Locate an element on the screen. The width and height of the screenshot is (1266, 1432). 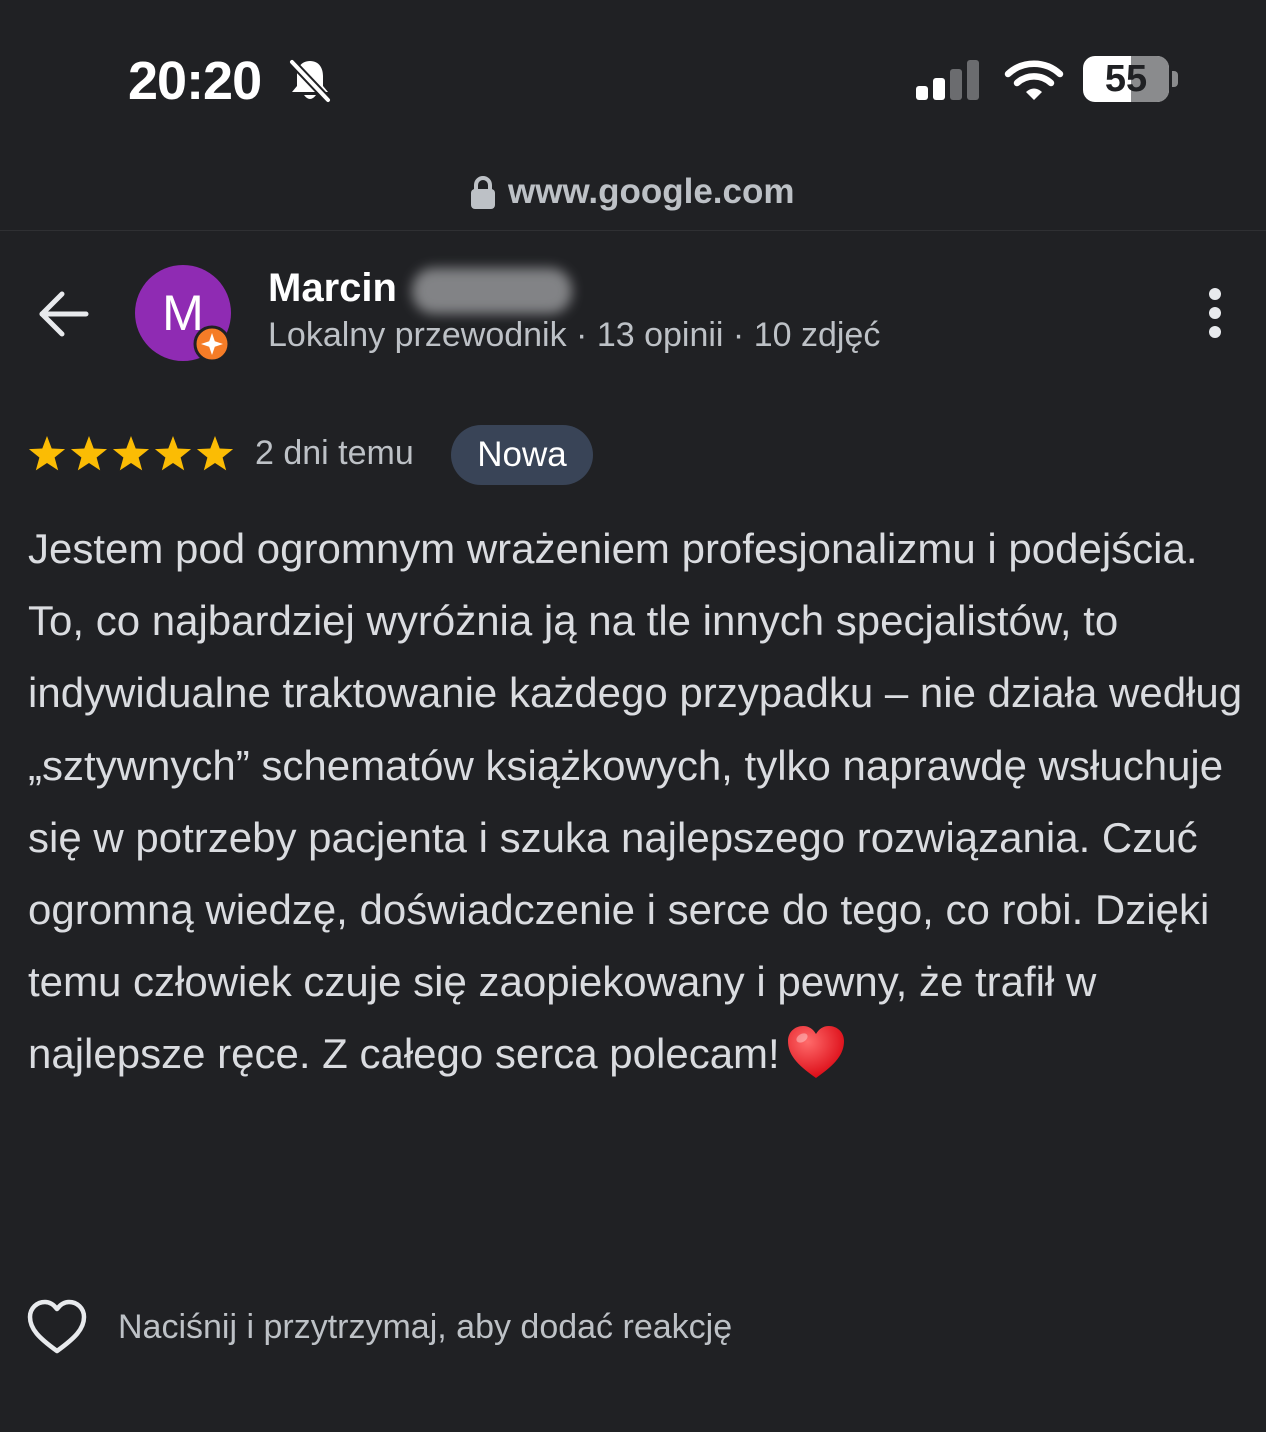
wifi-icon is located at coordinates (1034, 80).